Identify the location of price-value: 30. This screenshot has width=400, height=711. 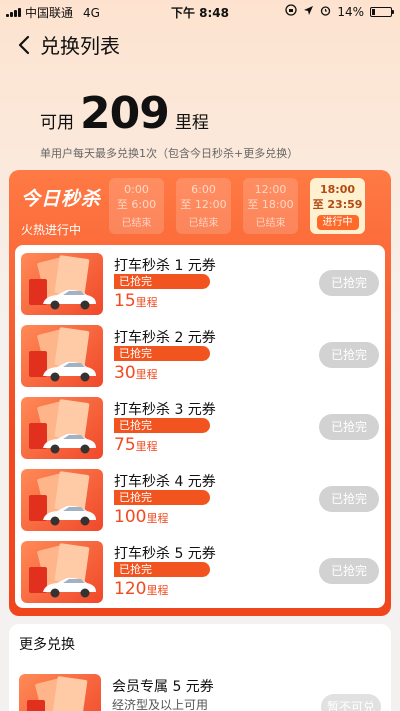
(125, 373).